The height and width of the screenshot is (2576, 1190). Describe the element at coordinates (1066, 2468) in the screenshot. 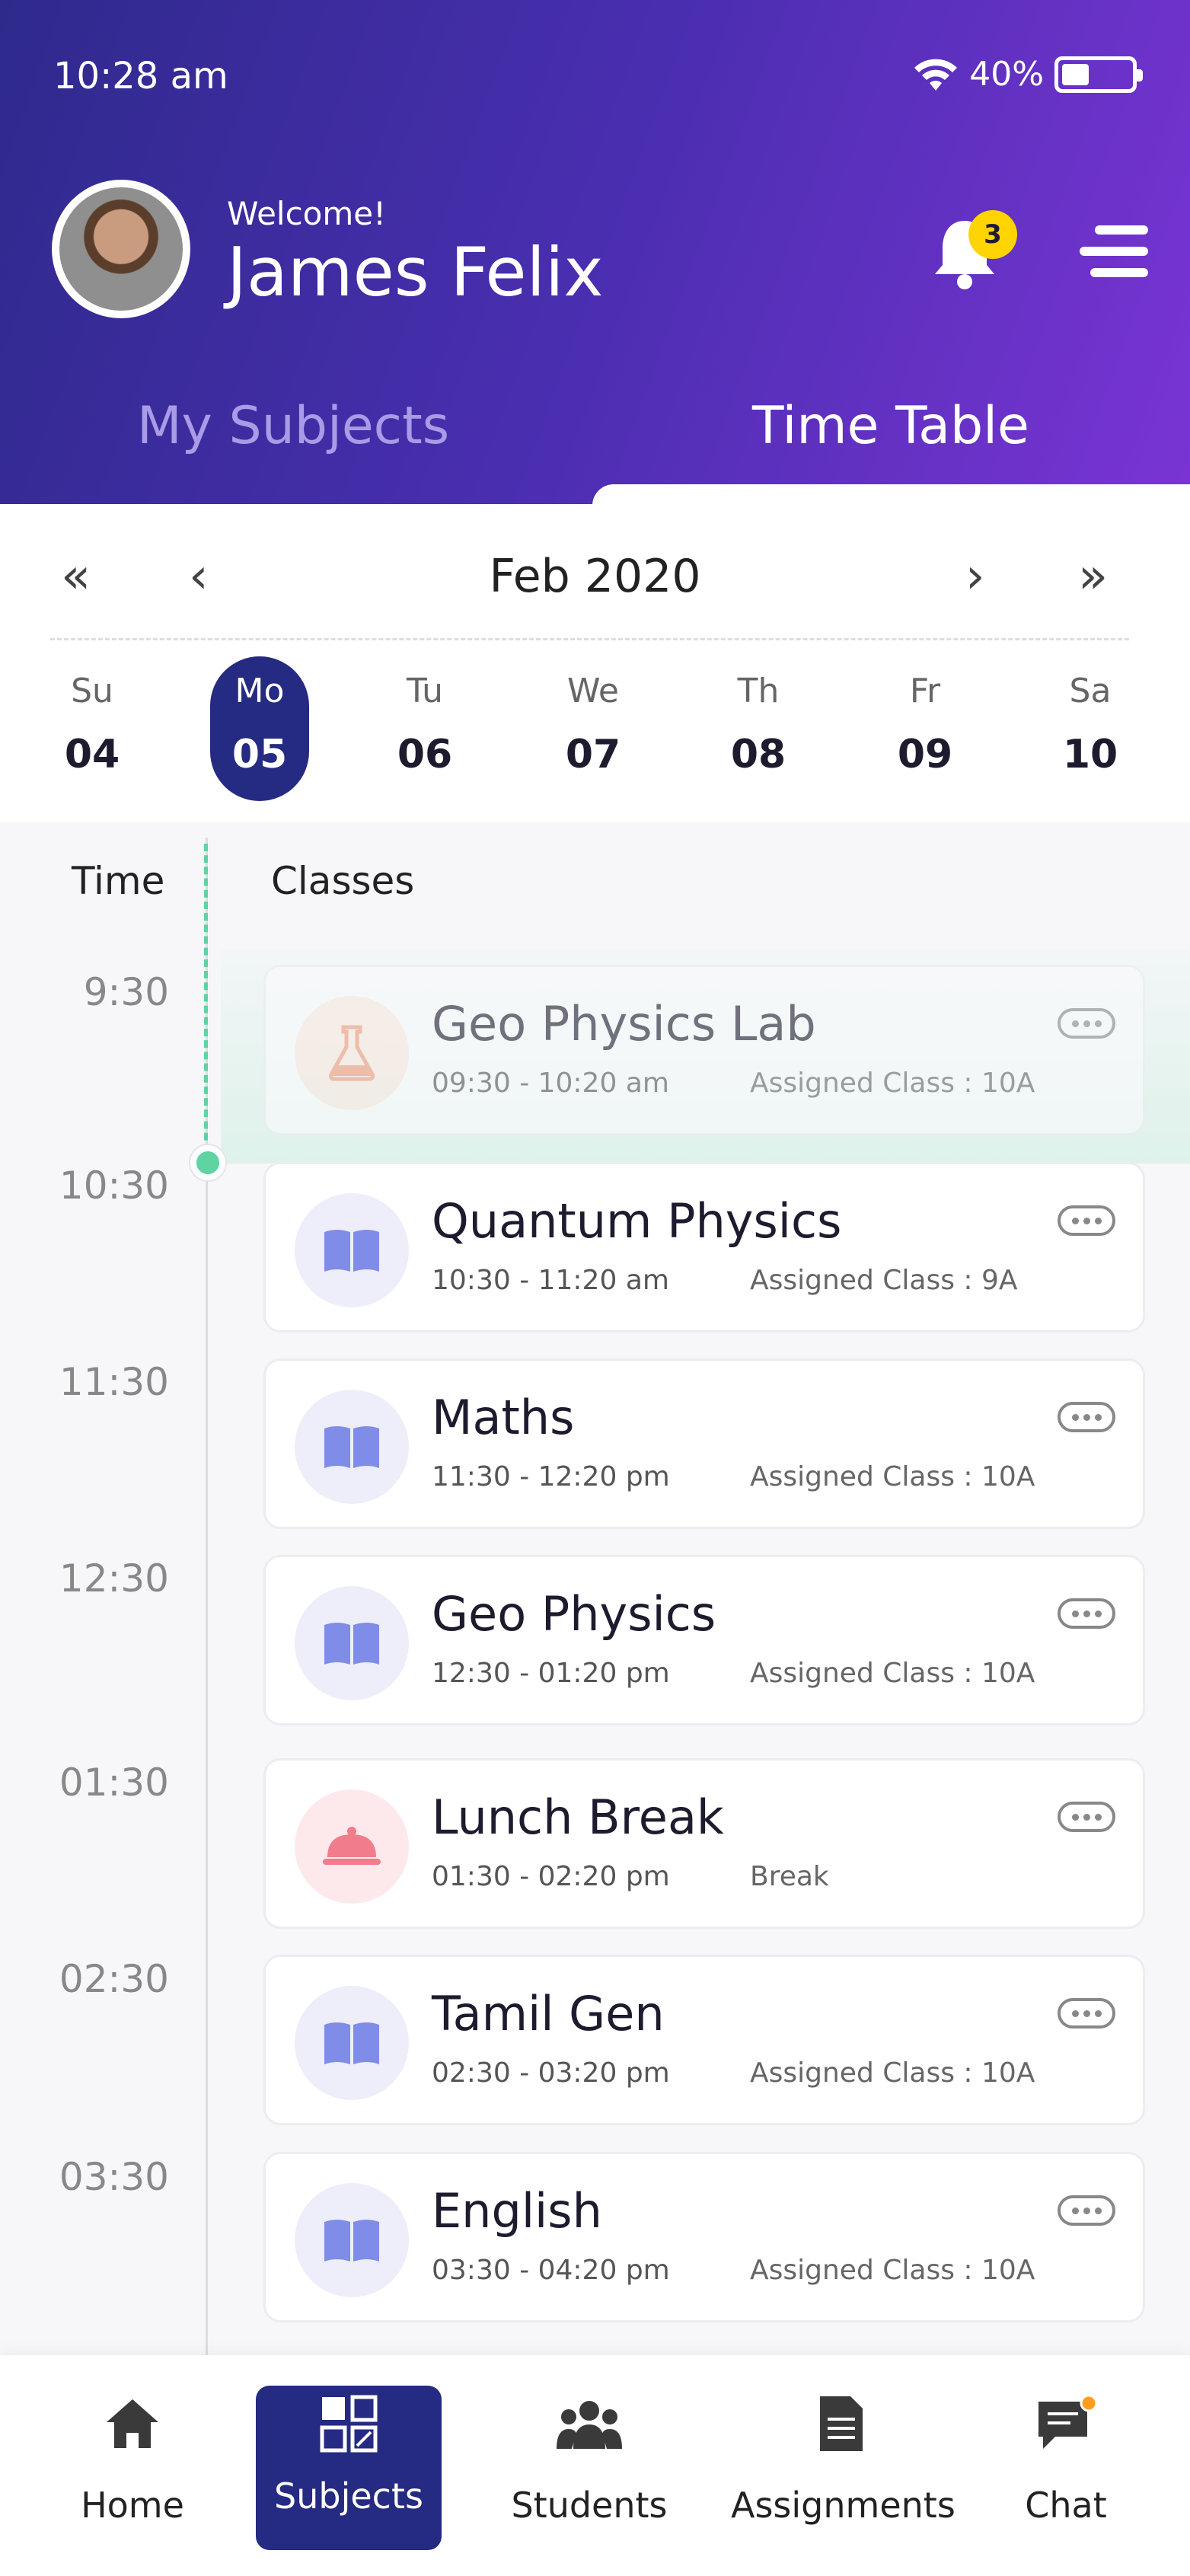

I see `nav-chat: Chat` at that location.